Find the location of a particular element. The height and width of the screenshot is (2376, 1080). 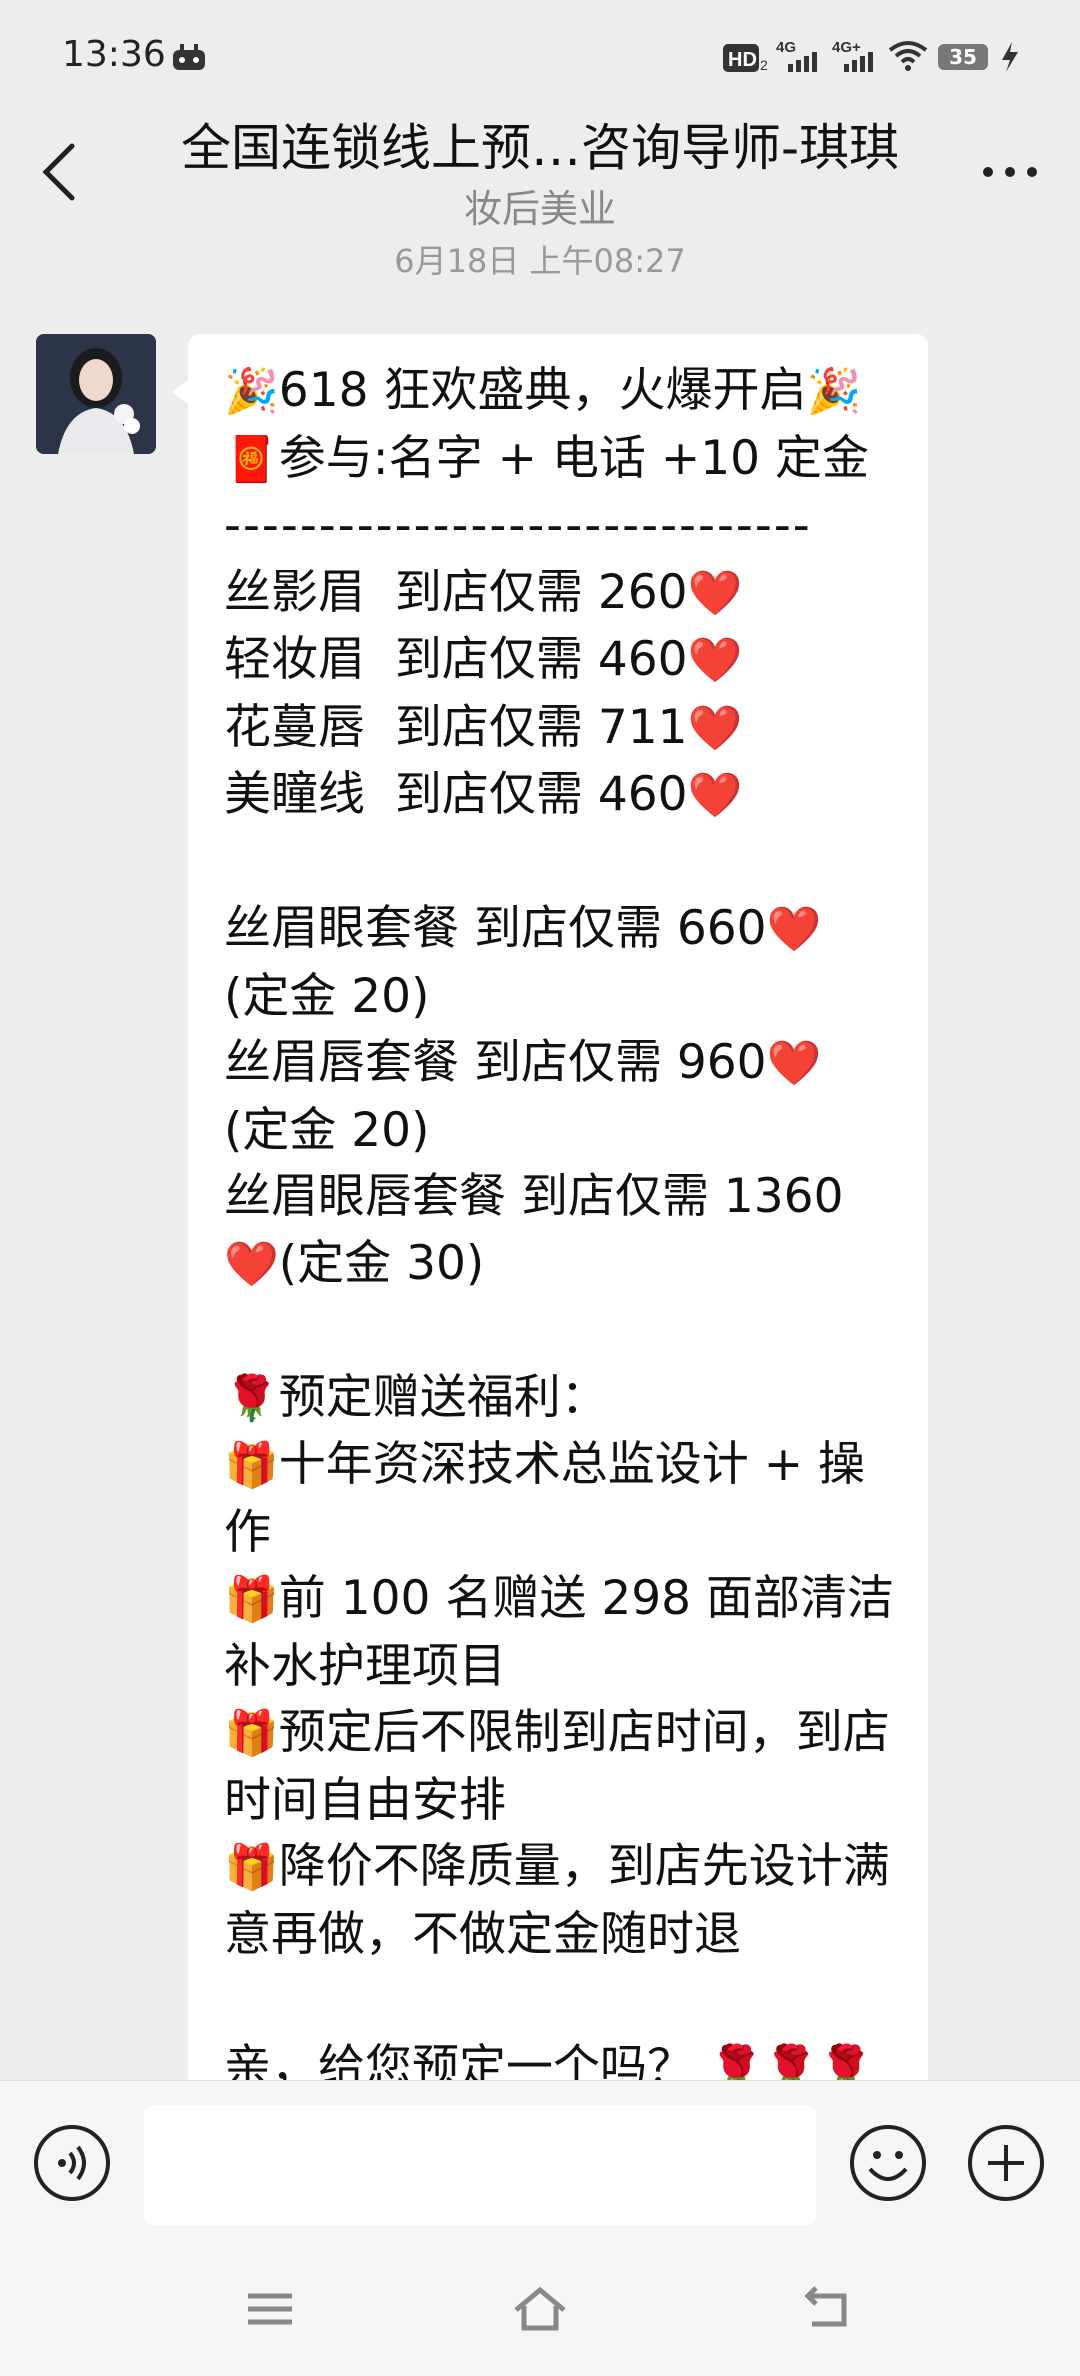

wifi-icon is located at coordinates (908, 56).